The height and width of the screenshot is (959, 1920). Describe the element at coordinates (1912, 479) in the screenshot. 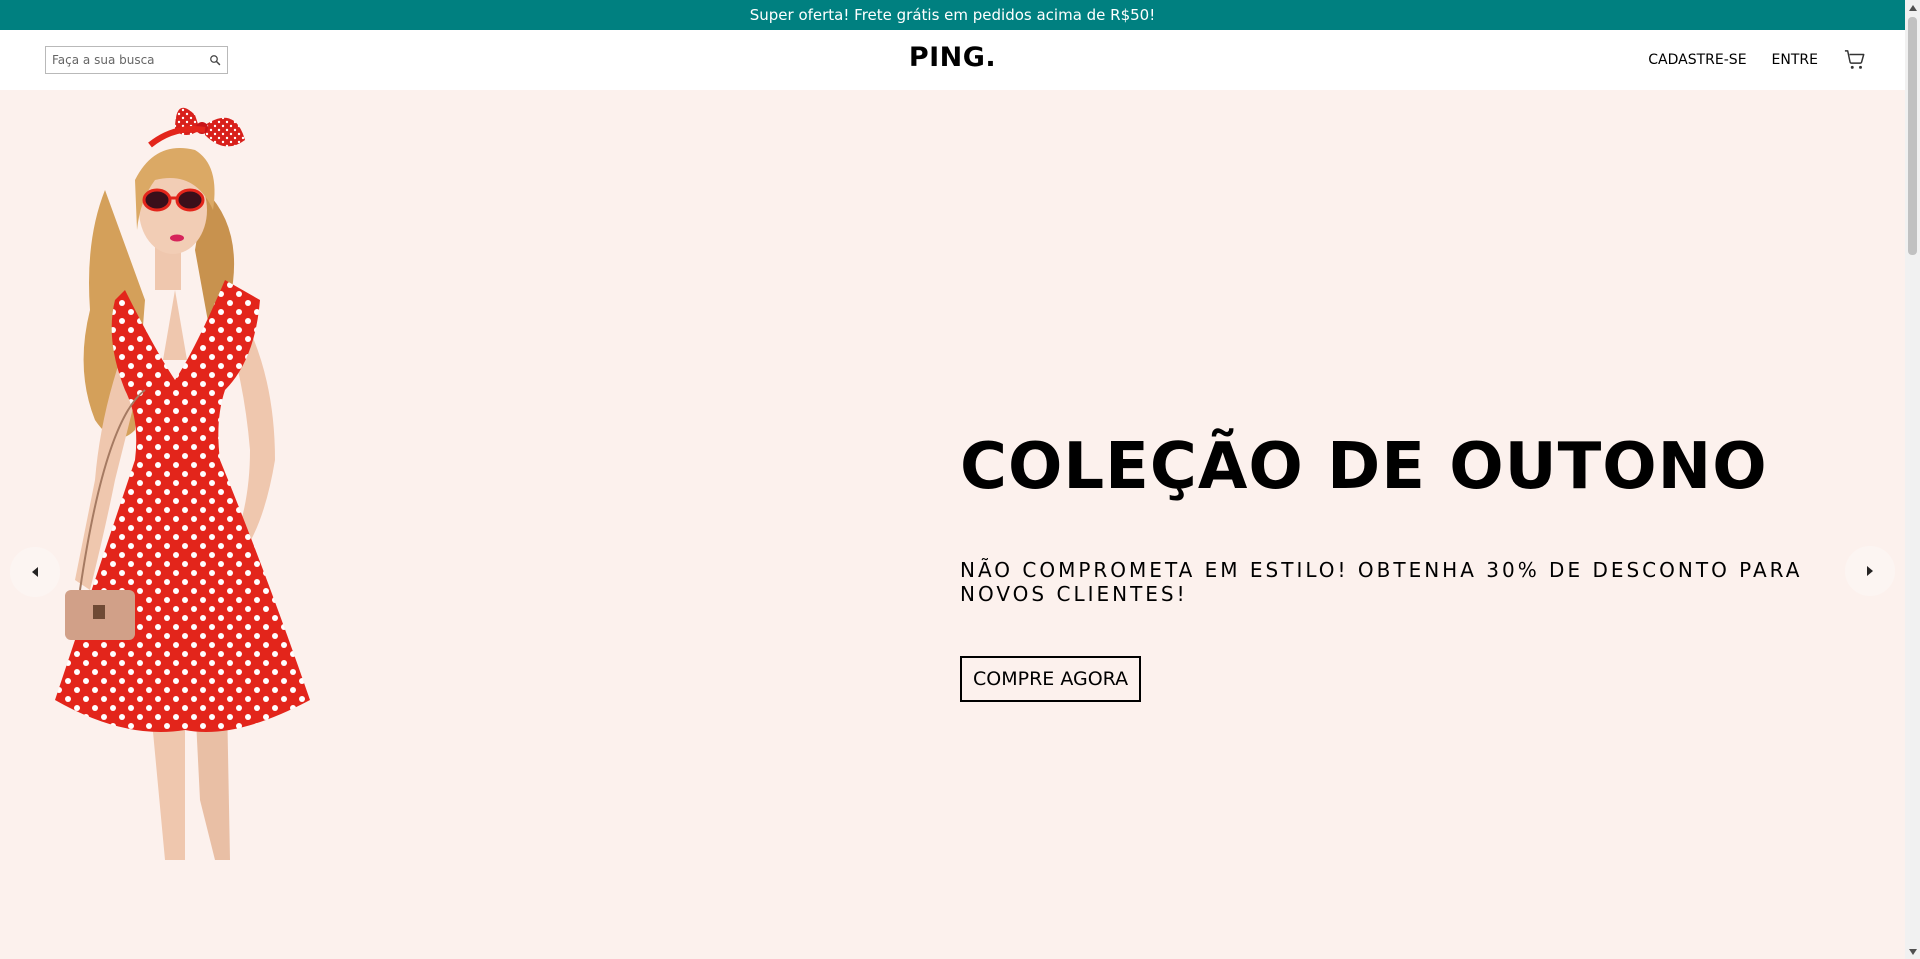

I see `page-scrollbar` at that location.